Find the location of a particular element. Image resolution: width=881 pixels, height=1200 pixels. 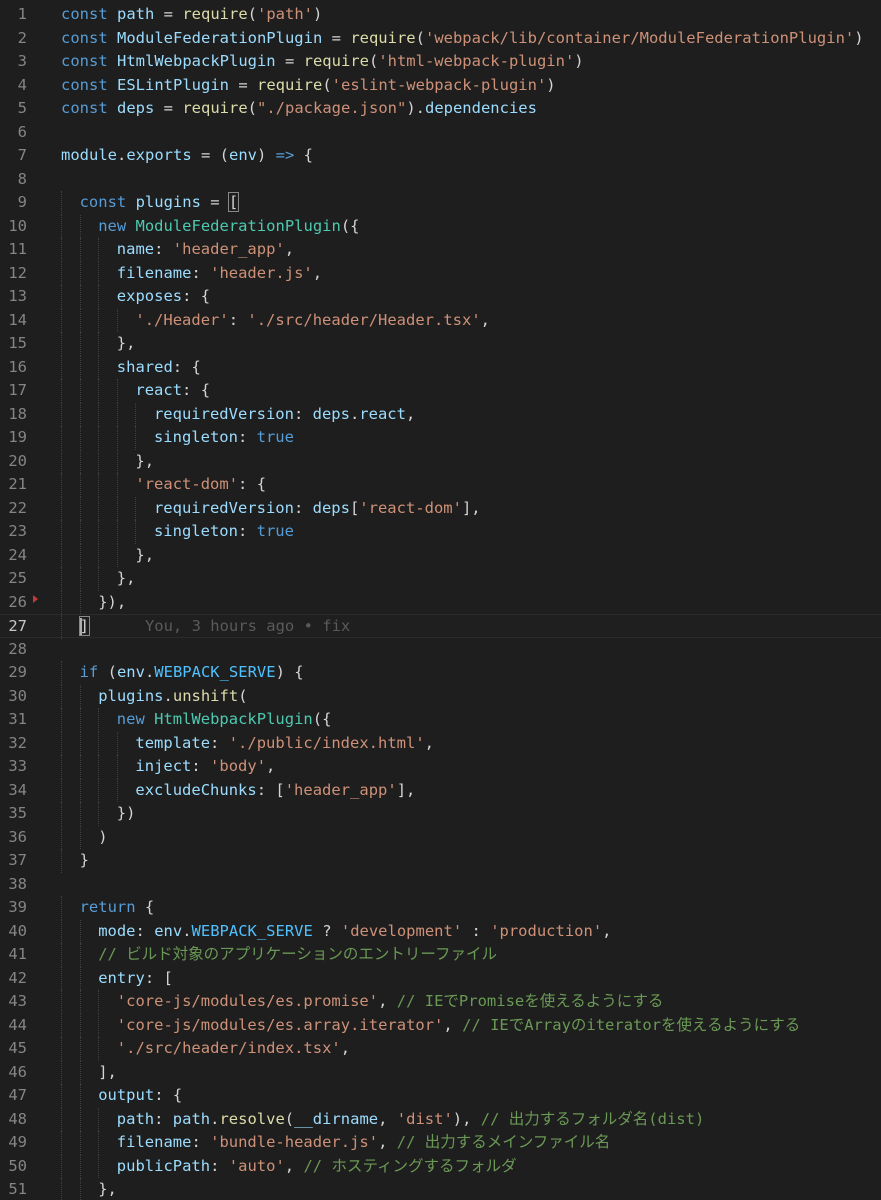

code-line: 27] You, 3 hours ago • fix is located at coordinates (440, 626).